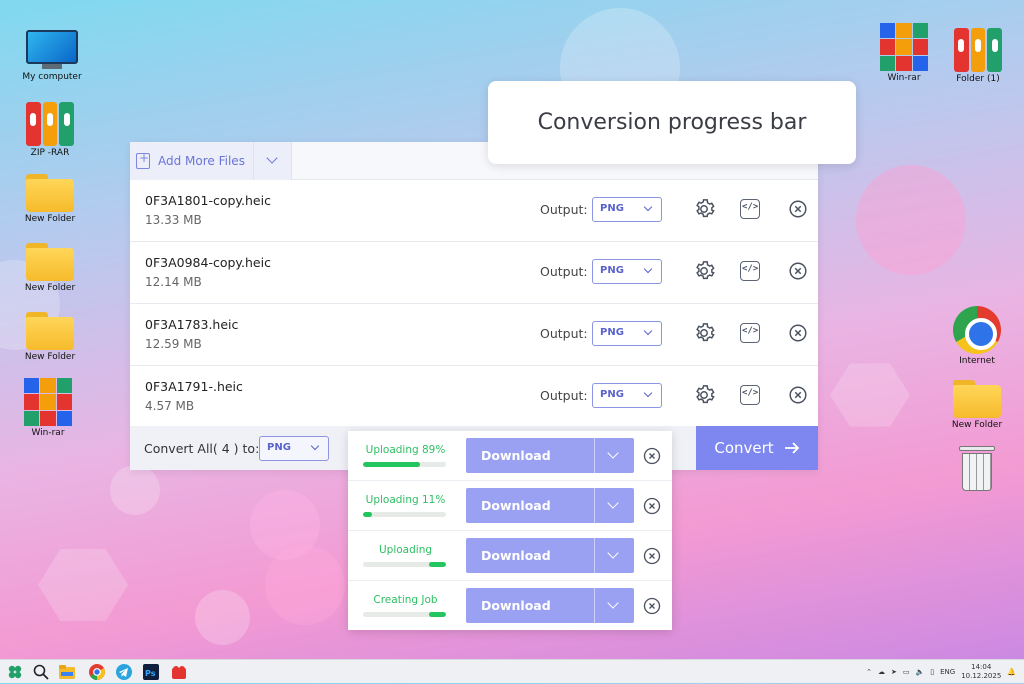 Image resolution: width=1024 pixels, height=684 pixels. I want to click on binders-icon, so click(50, 124).